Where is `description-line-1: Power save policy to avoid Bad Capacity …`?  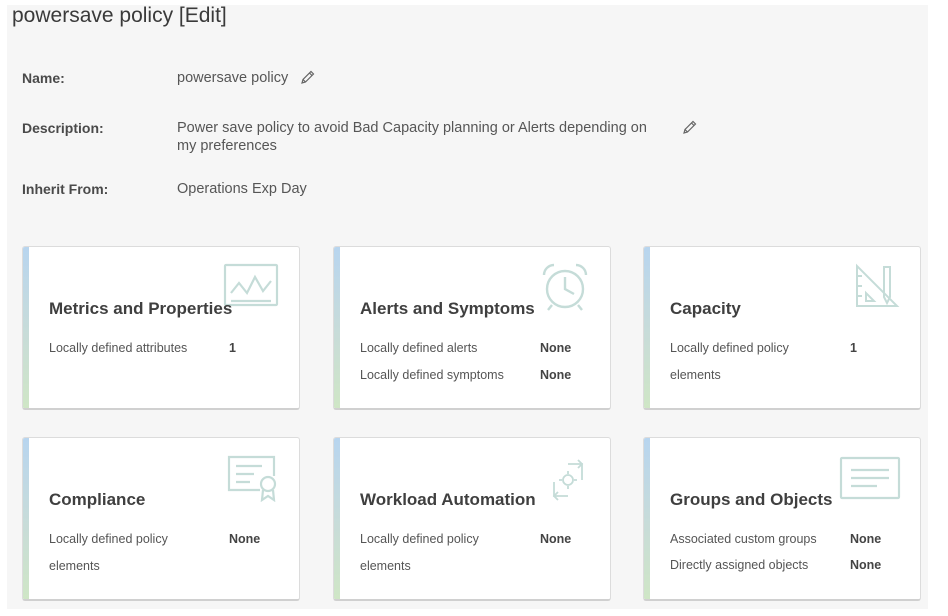 description-line-1: Power save policy to avoid Bad Capacity … is located at coordinates (412, 128).